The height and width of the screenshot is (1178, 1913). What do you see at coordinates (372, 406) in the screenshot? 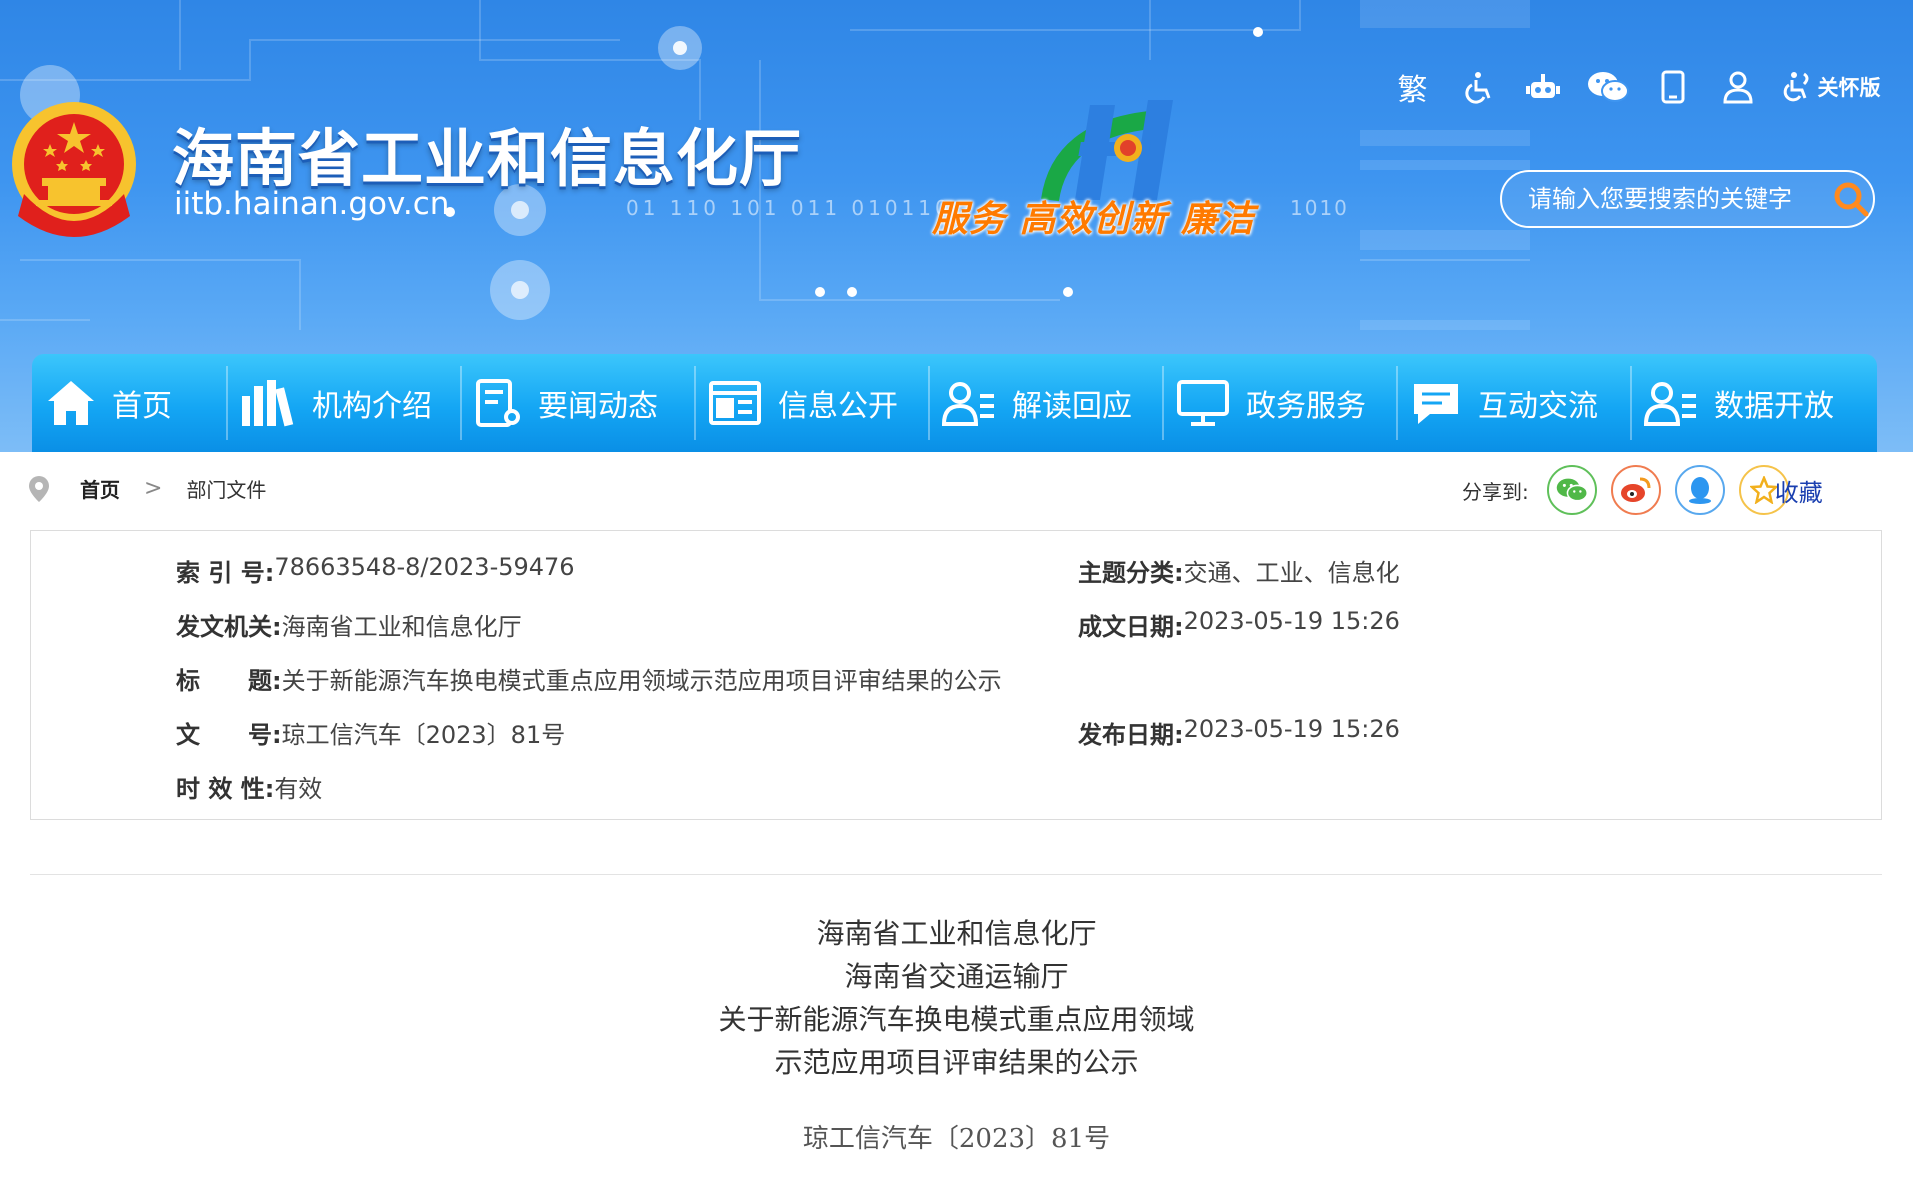
I see `nav-item-label: 机构介绍` at bounding box center [372, 406].